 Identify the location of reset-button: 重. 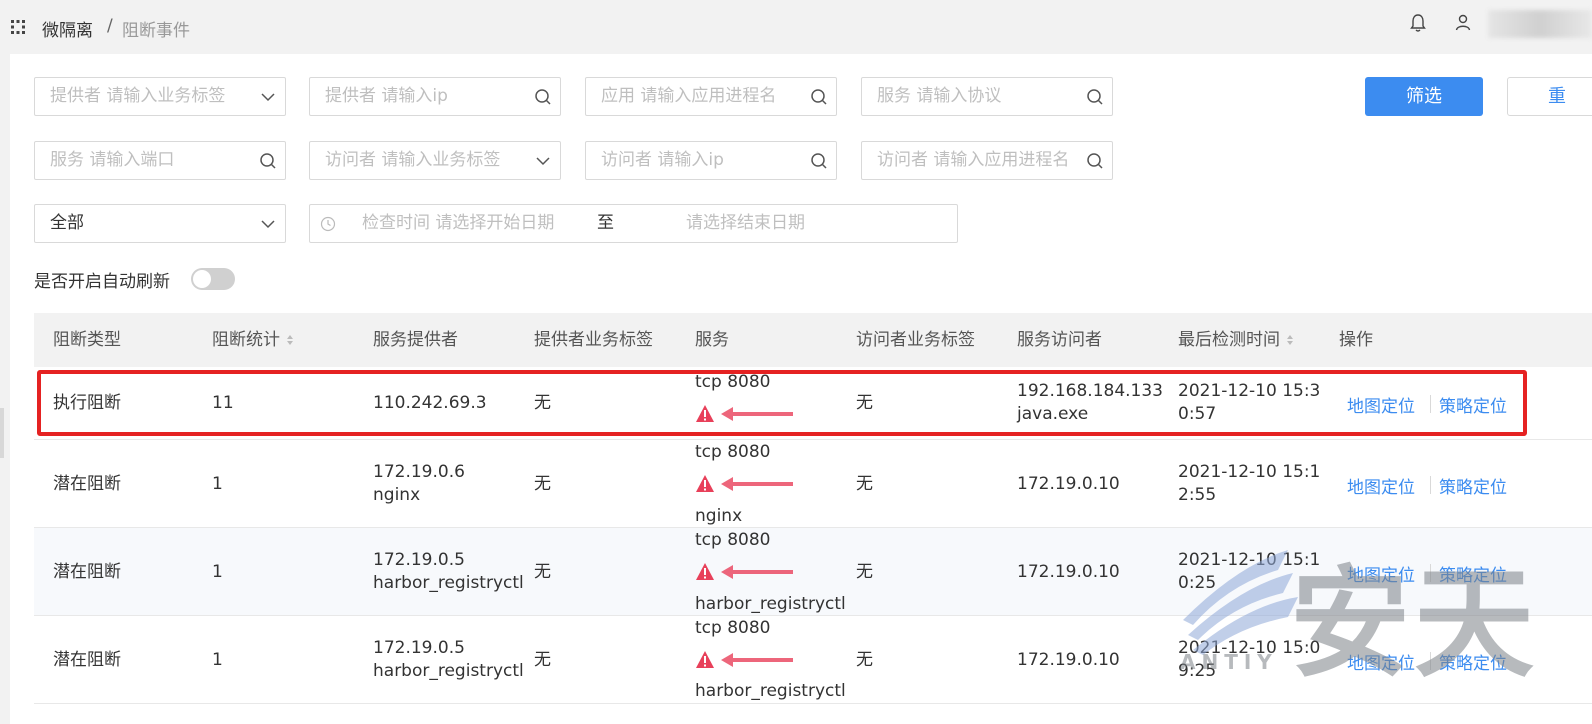
(1549, 96).